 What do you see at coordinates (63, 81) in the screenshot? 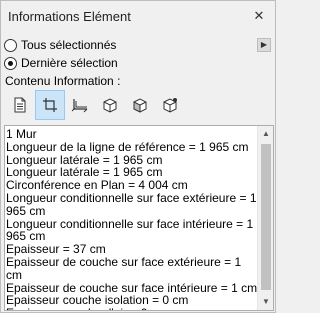
I see `content-info-label: Contenu Information :` at bounding box center [63, 81].